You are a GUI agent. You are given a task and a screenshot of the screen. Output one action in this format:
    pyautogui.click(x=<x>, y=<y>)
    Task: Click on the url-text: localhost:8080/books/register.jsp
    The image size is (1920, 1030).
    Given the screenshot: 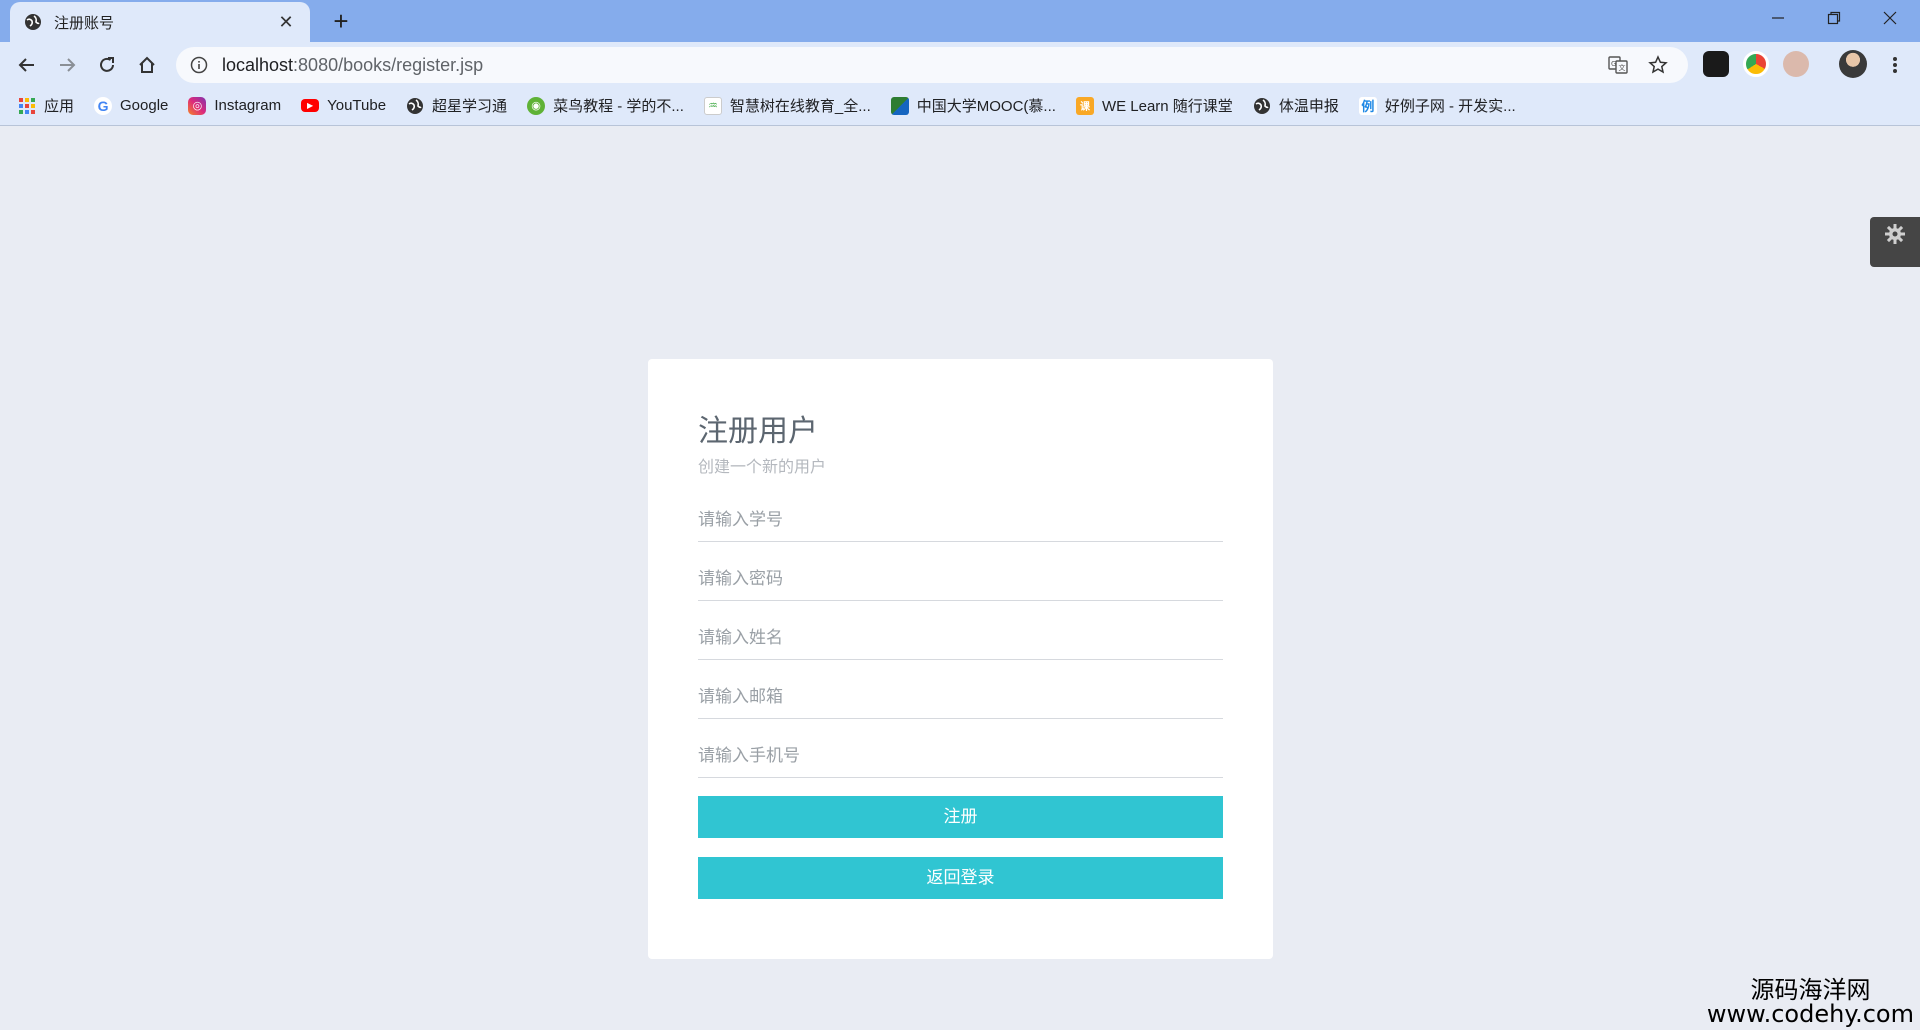 What is the action you would take?
    pyautogui.click(x=353, y=64)
    